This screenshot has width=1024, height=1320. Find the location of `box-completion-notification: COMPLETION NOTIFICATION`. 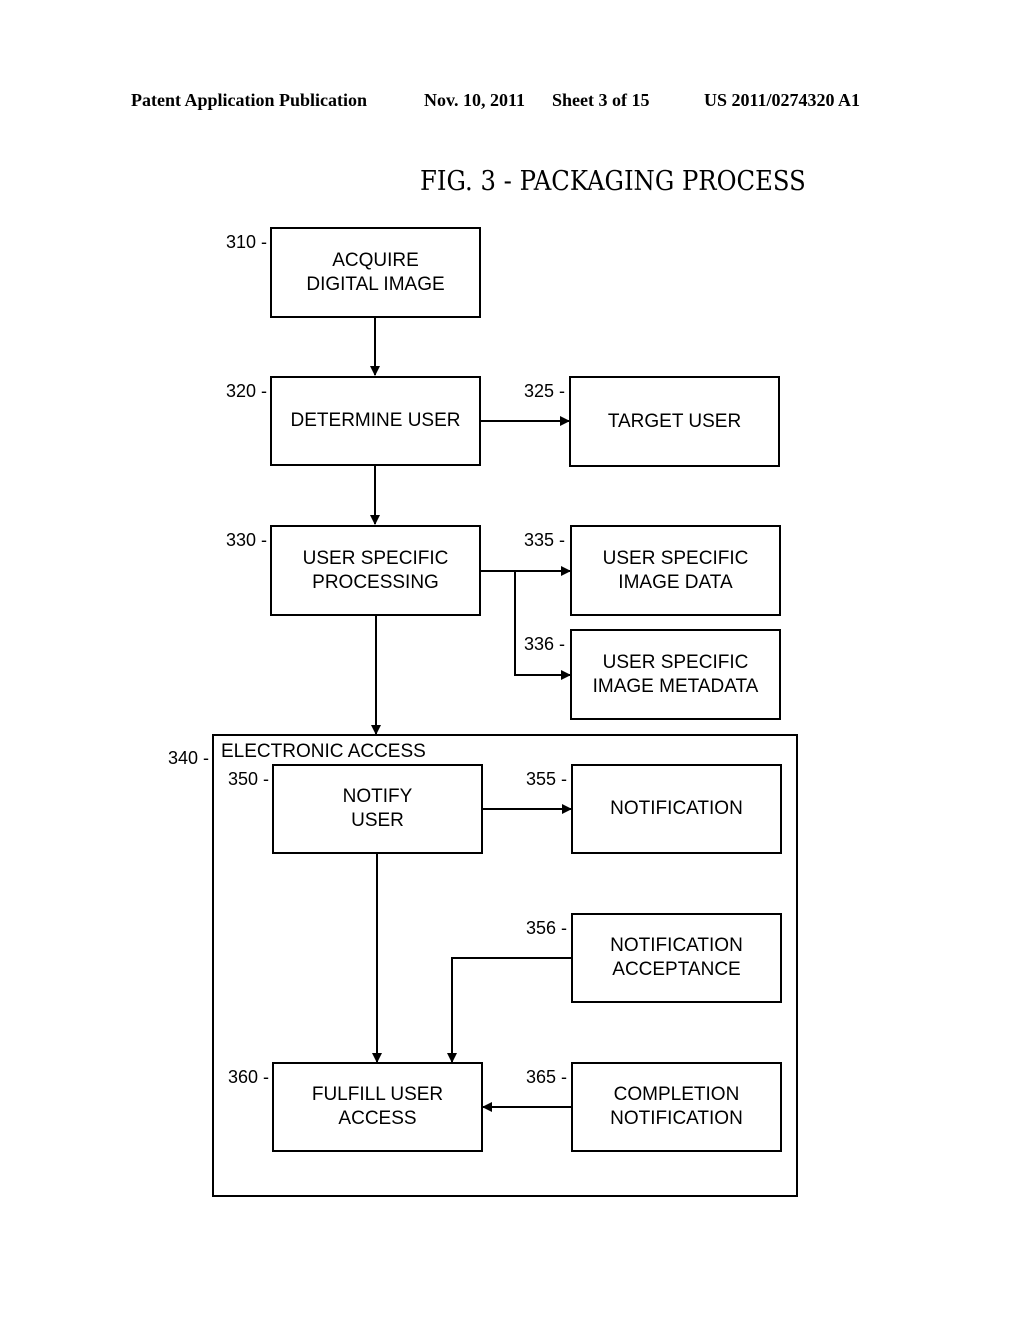

box-completion-notification: COMPLETION NOTIFICATION is located at coordinates (676, 1107).